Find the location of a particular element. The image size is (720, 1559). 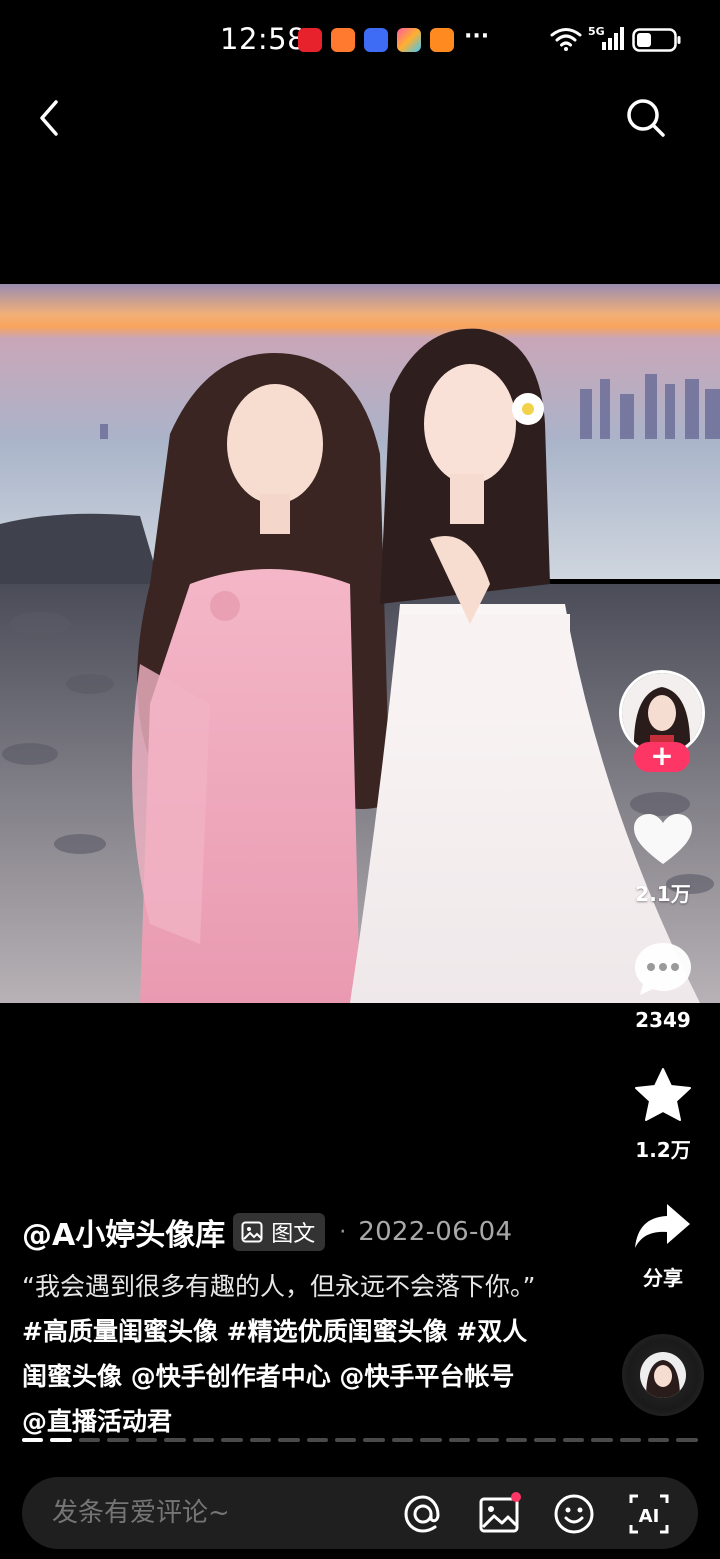

chevron-left-icon is located at coordinates (49, 118).